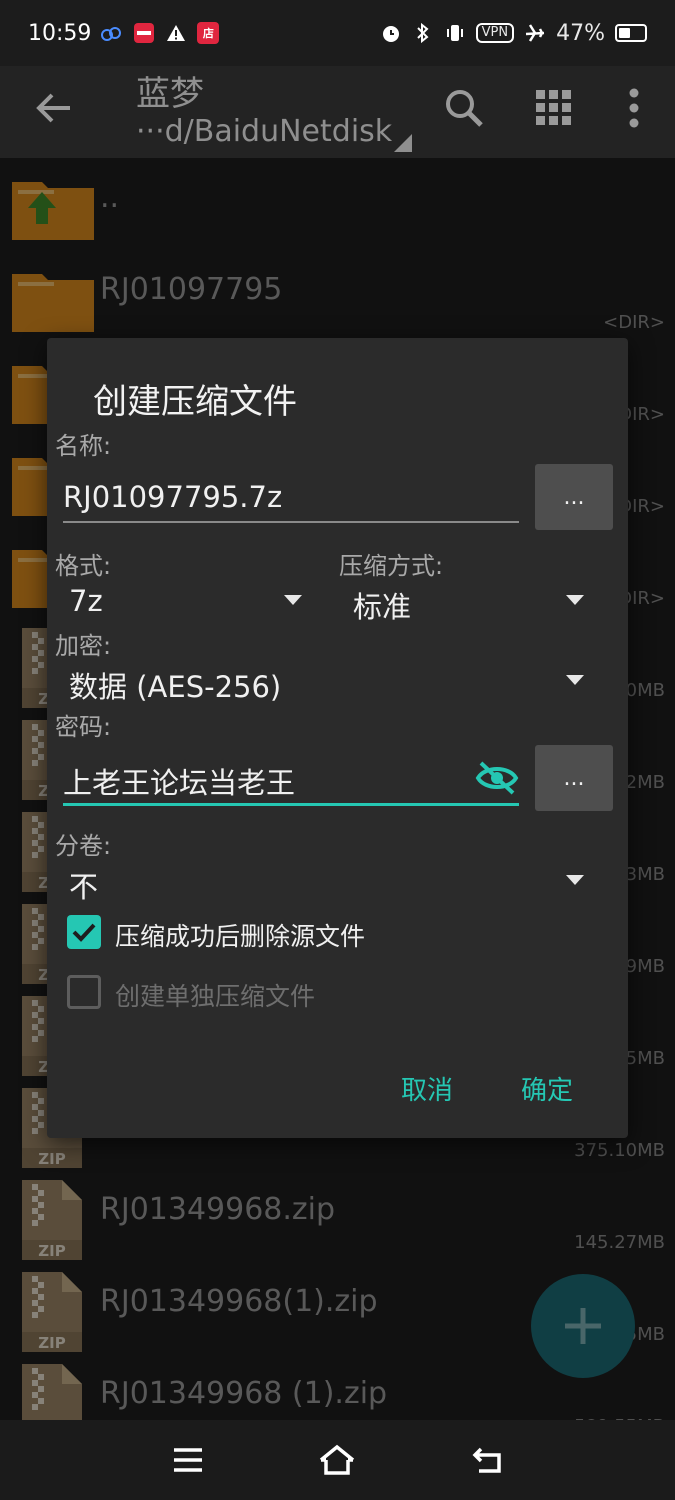  Describe the element at coordinates (291, 804) in the screenshot. I see `password-input-underline` at that location.